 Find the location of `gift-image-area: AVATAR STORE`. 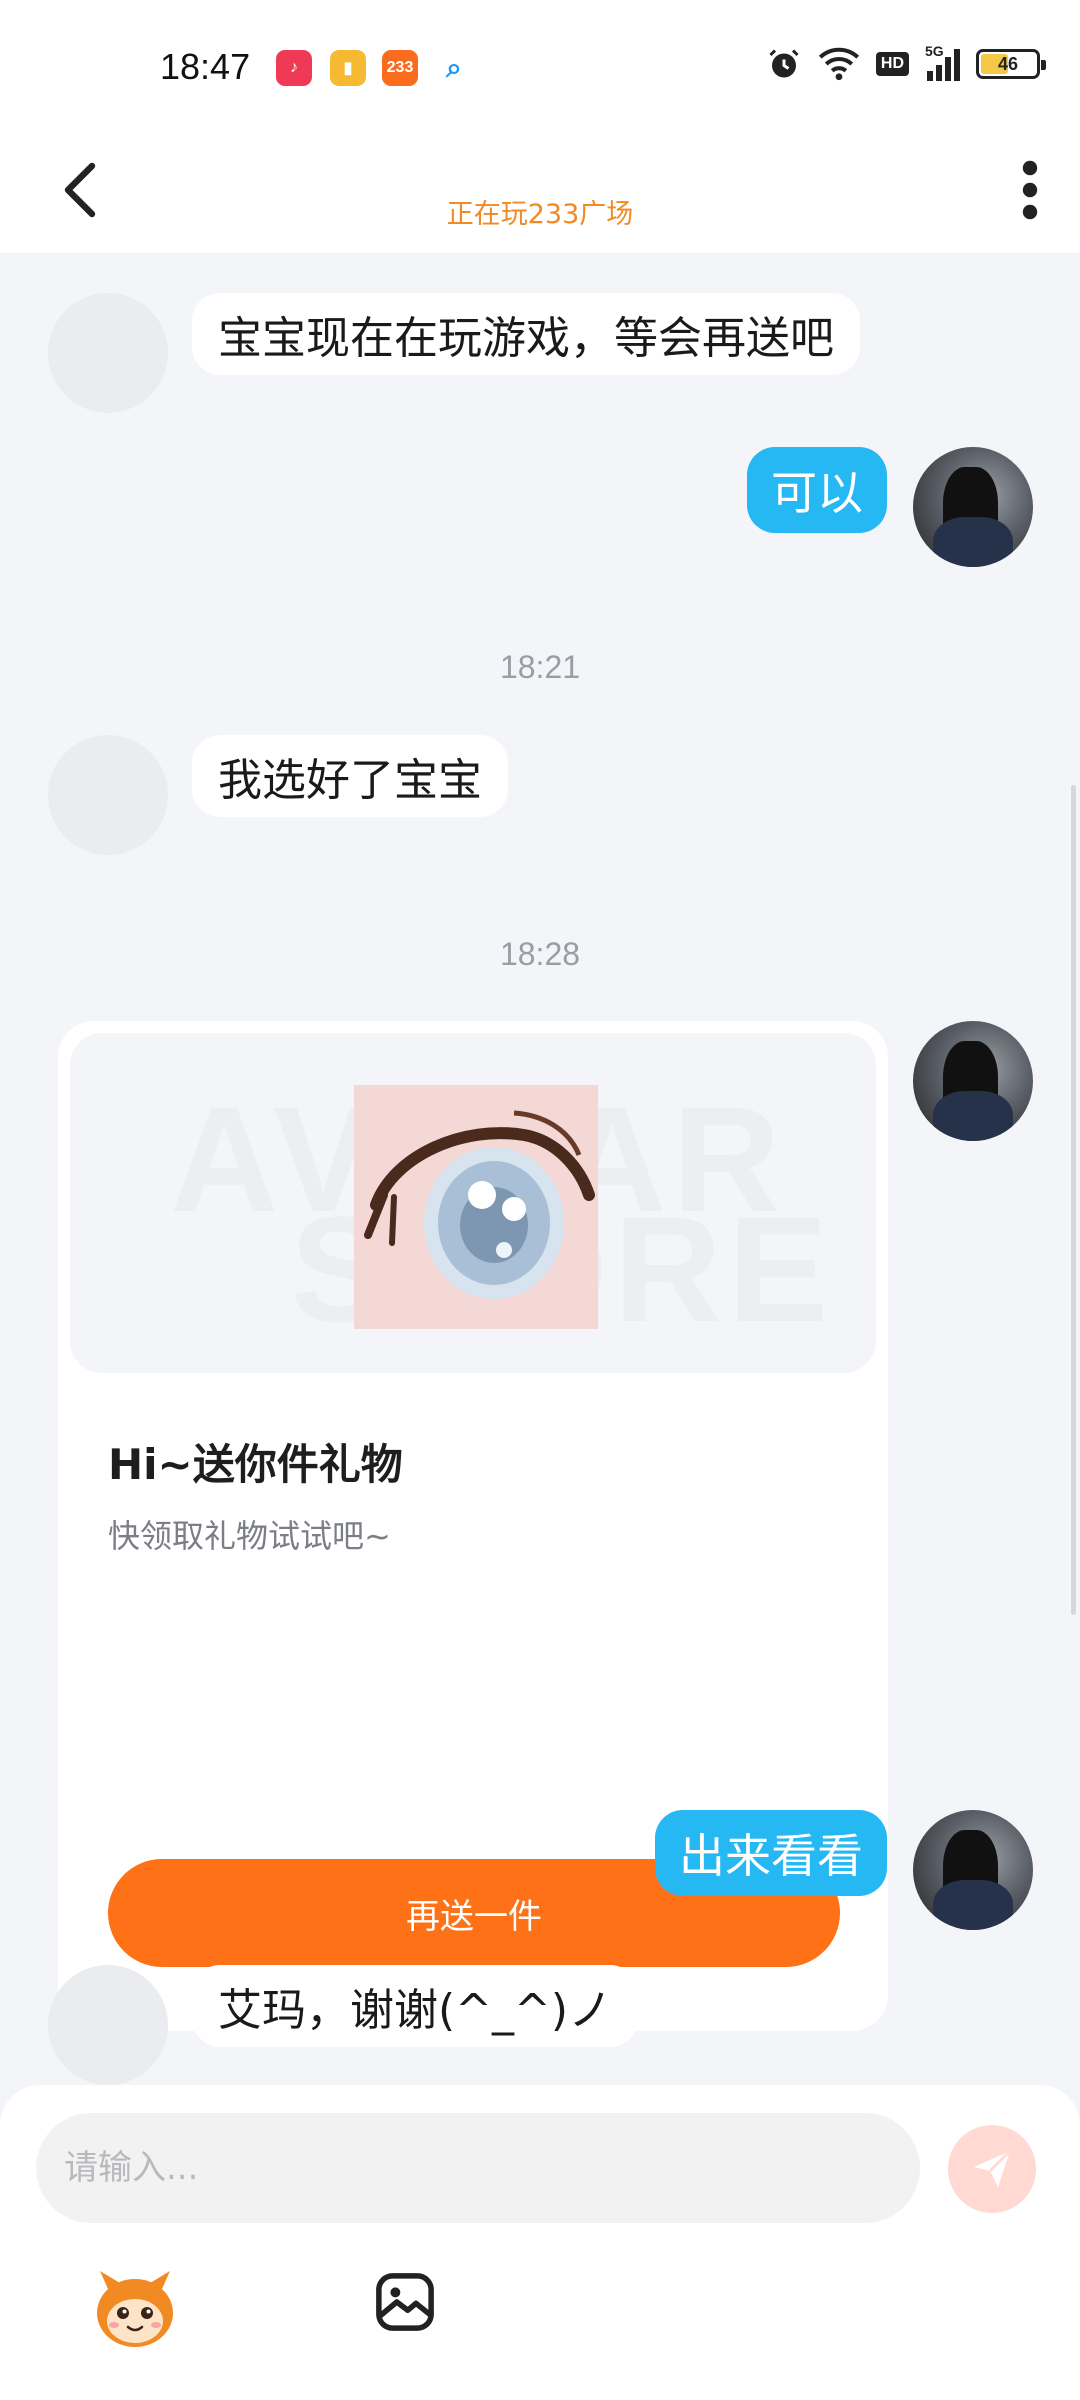

gift-image-area: AVATAR STORE is located at coordinates (473, 1203).